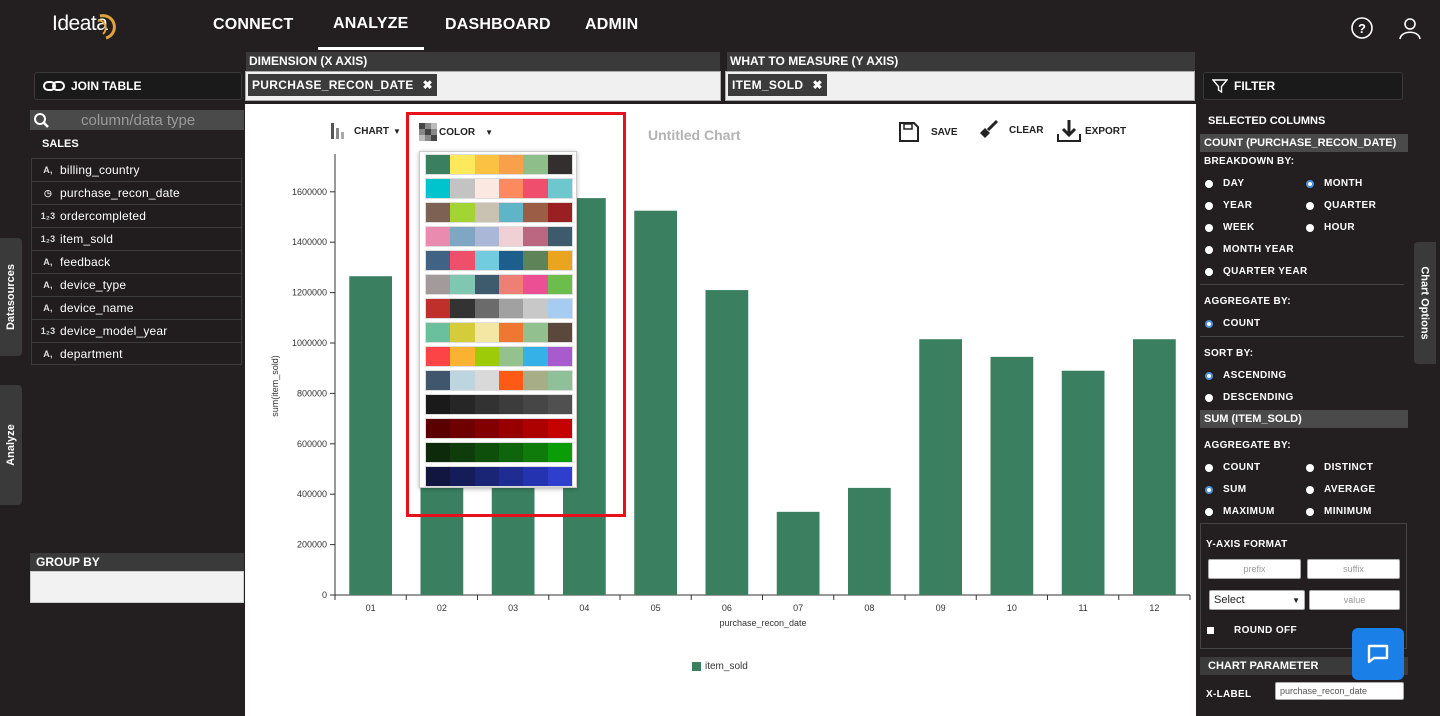 The height and width of the screenshot is (716, 1440). I want to click on field-item-sold: 1₂3 item_sold, so click(136, 238).